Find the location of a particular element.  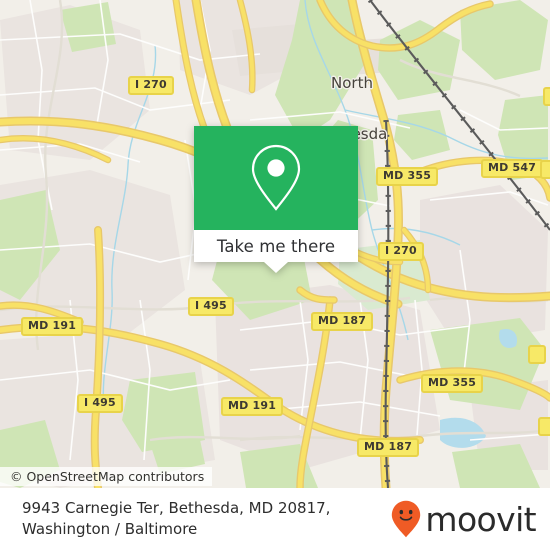

road-shield-i495-n: I 495 is located at coordinates (211, 306).